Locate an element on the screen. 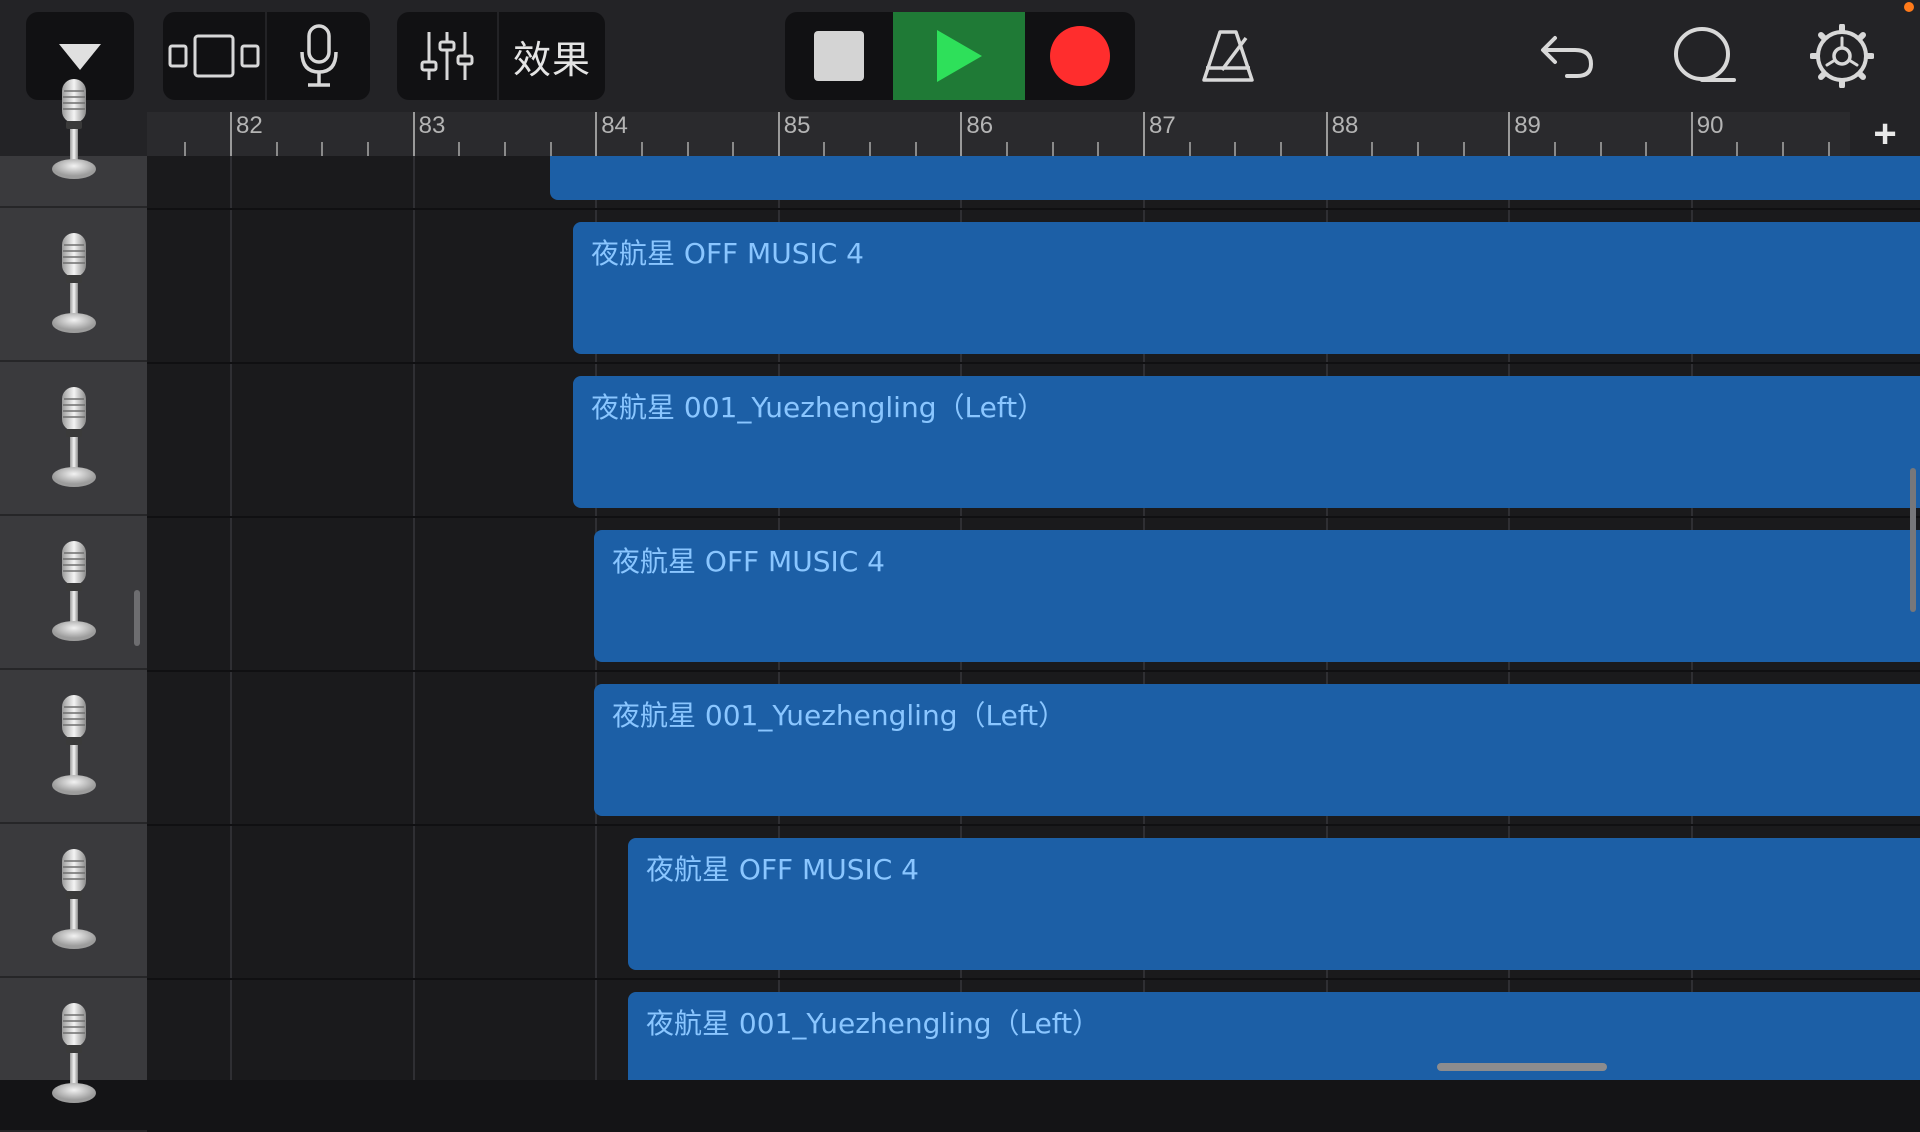 The image size is (1920, 1132). metronome-icon is located at coordinates (1228, 56).